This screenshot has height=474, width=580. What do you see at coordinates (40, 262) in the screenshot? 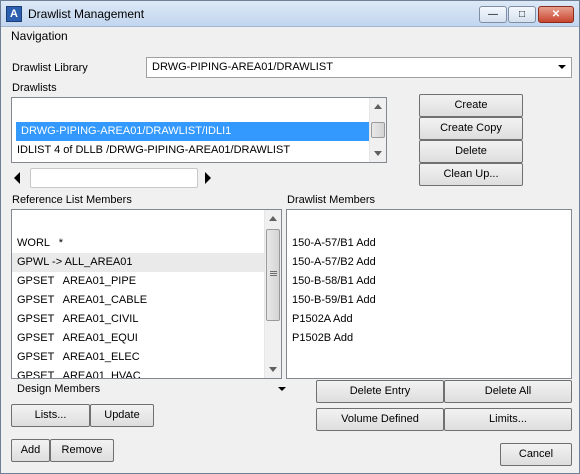
I see `reference-item-type: GPWL ->` at bounding box center [40, 262].